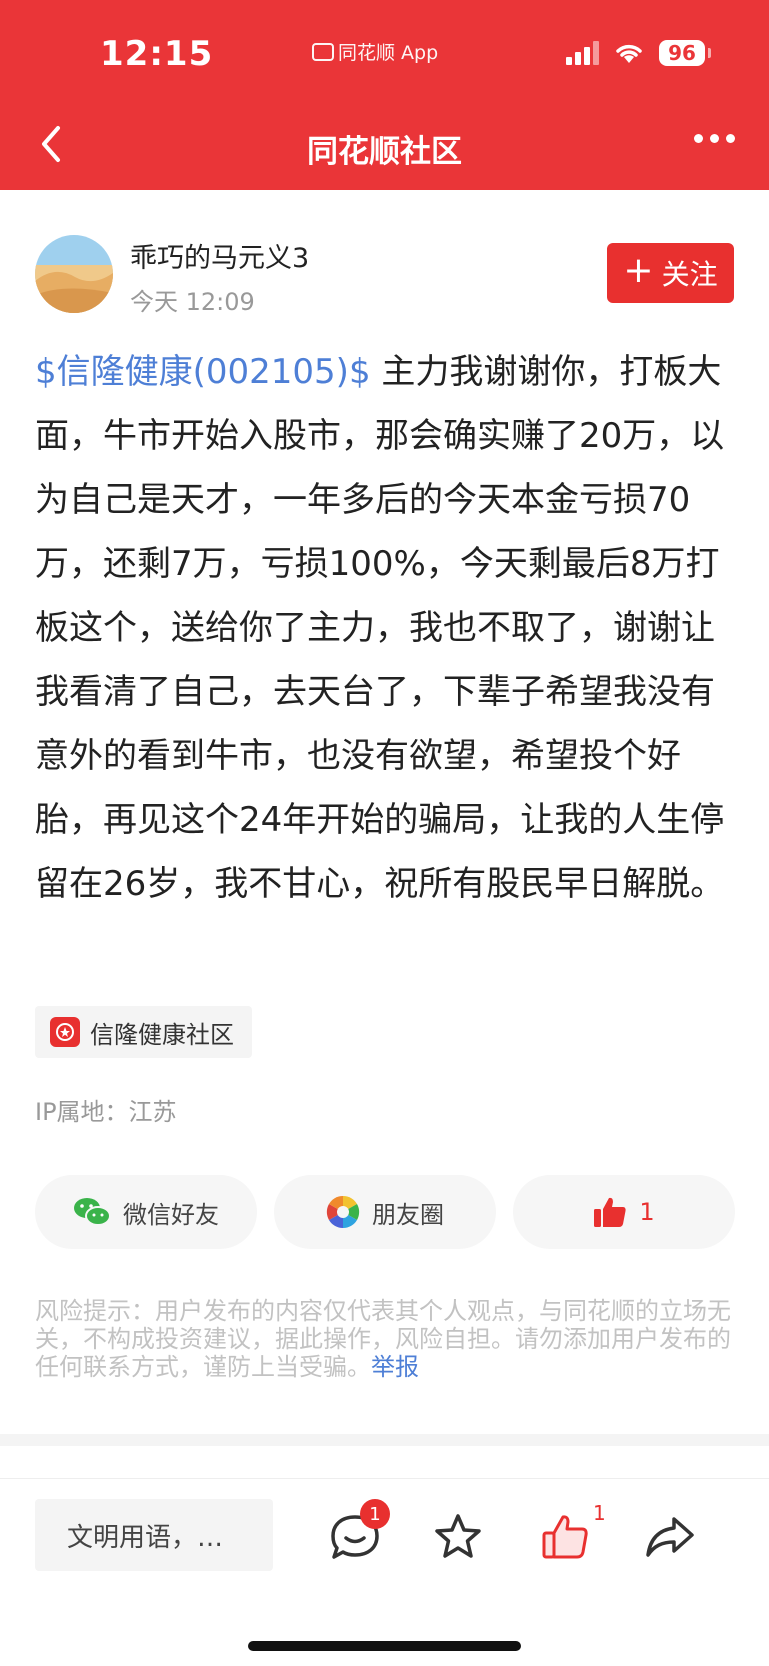  What do you see at coordinates (192, 302) in the screenshot?
I see `post-time: 今天 12:09` at bounding box center [192, 302].